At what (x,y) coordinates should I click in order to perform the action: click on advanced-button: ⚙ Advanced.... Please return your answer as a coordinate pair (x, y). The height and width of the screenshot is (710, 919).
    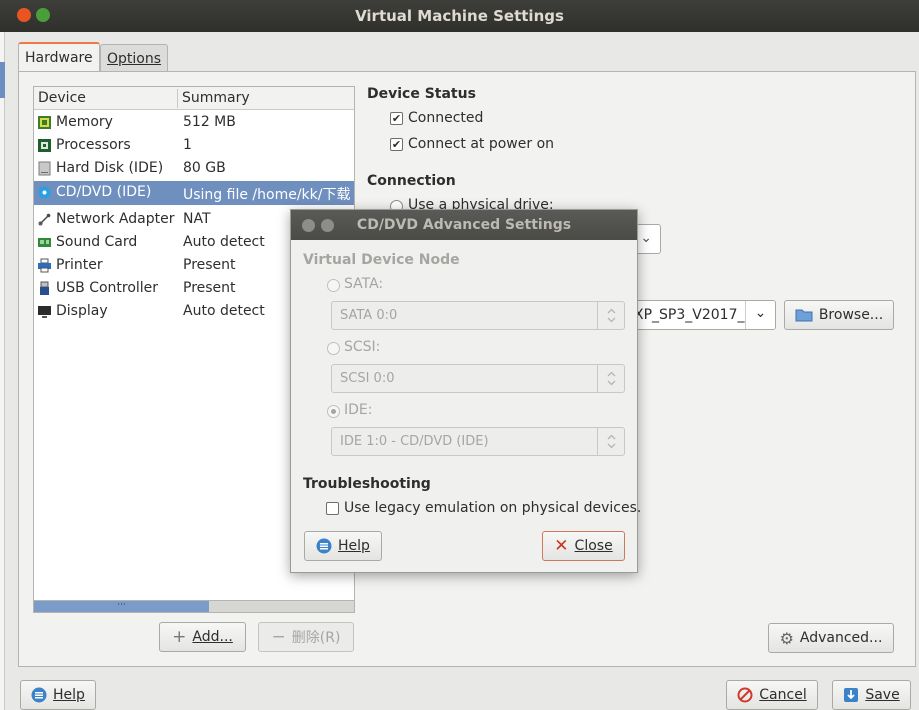
    Looking at the image, I should click on (831, 638).